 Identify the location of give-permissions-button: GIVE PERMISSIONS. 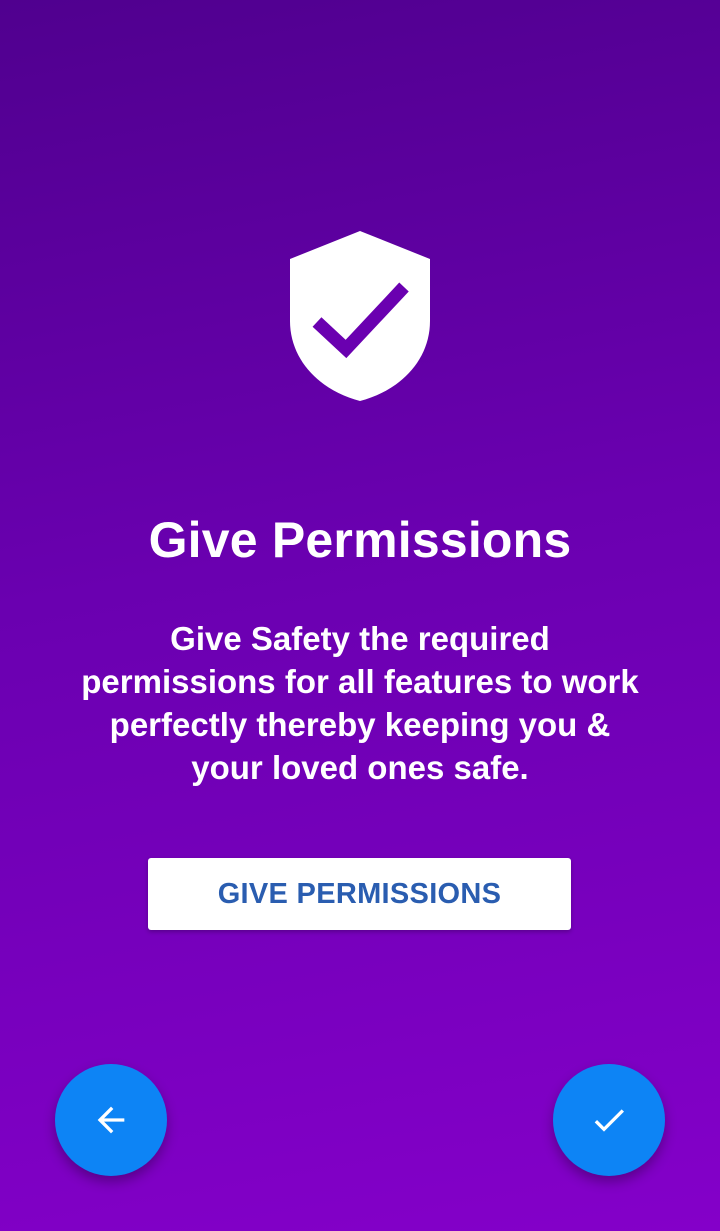
(359, 894).